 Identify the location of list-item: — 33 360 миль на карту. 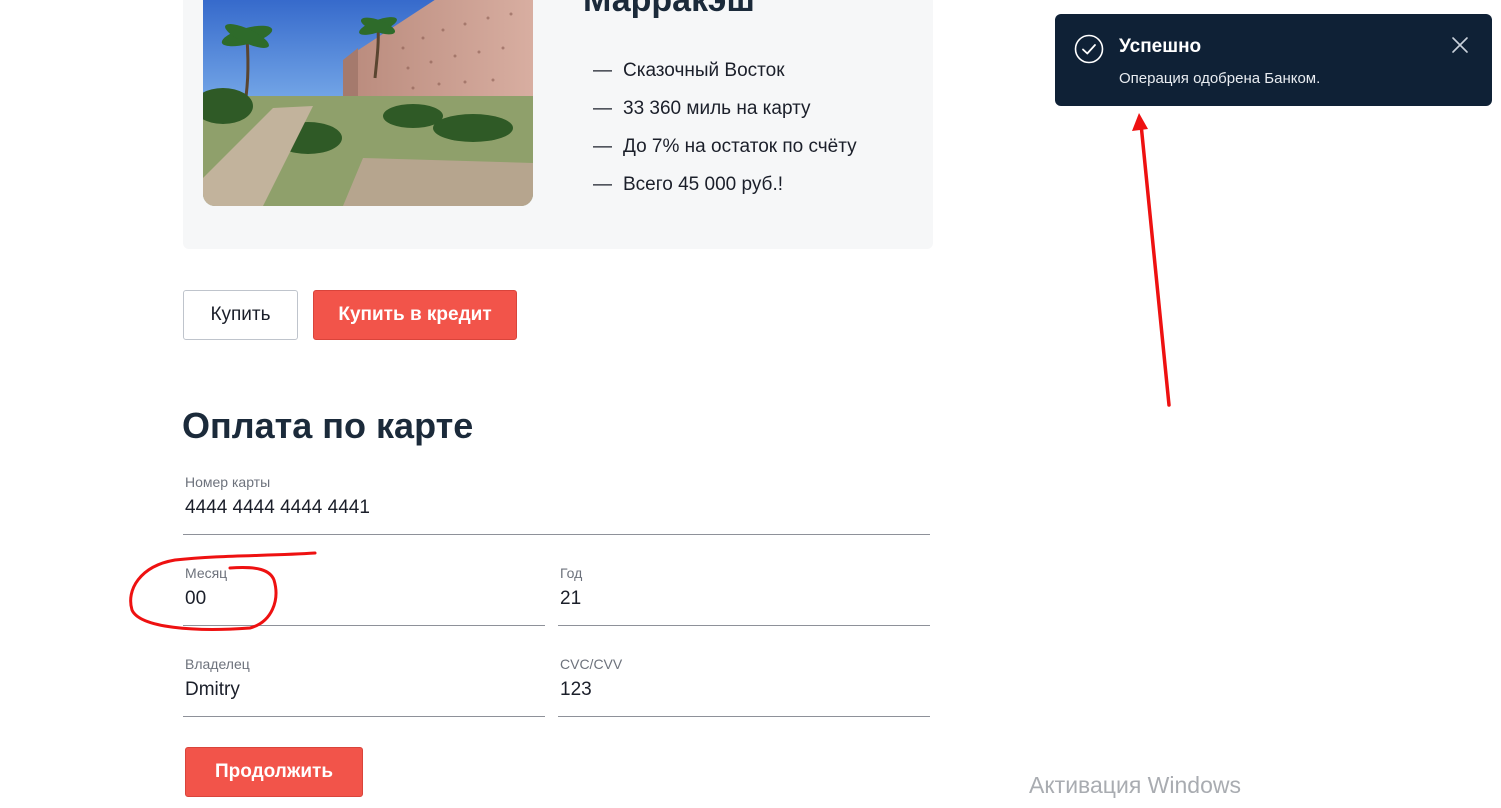
(725, 109).